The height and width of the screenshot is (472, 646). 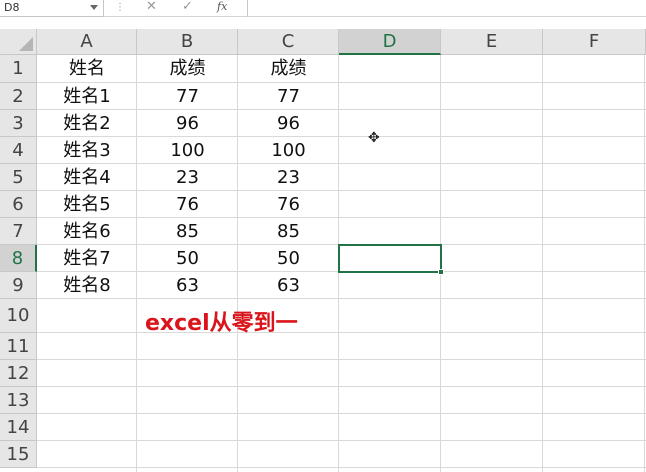 I want to click on cell-a4: 姓名3, so click(x=87, y=150).